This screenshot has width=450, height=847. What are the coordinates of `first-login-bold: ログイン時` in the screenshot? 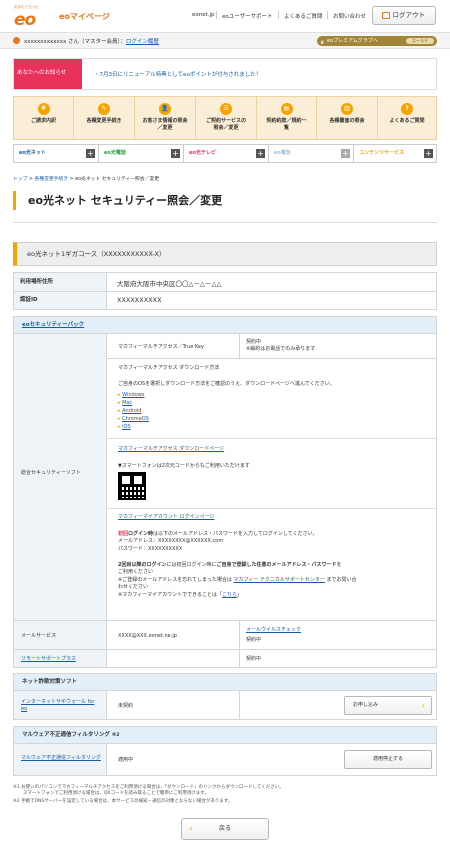 It's located at (141, 534).